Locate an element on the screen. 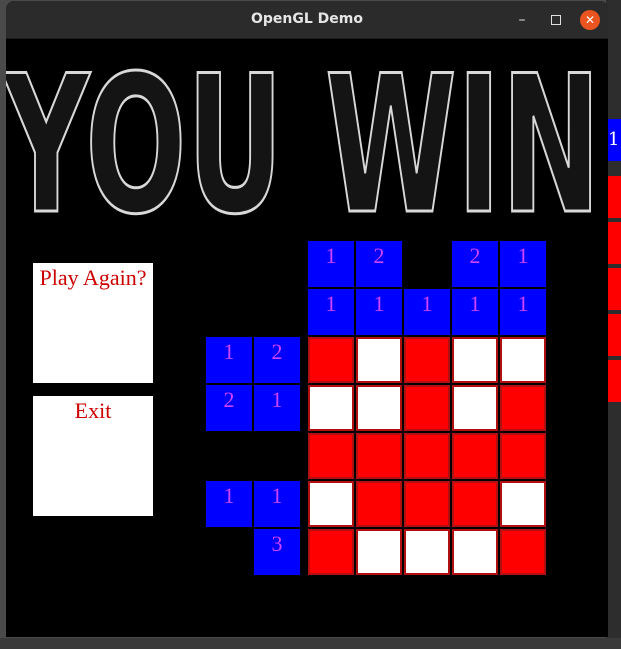 This screenshot has height=649, width=621. play-again-button: Play Again? is located at coordinates (93, 323).